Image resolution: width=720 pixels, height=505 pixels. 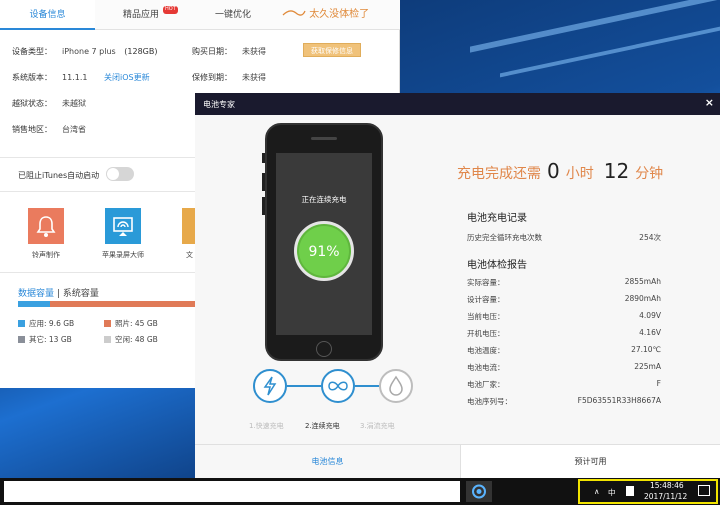 What do you see at coordinates (504, 237) in the screenshot?
I see `charge-cycle-label: 历史完全循环充电次数` at bounding box center [504, 237].